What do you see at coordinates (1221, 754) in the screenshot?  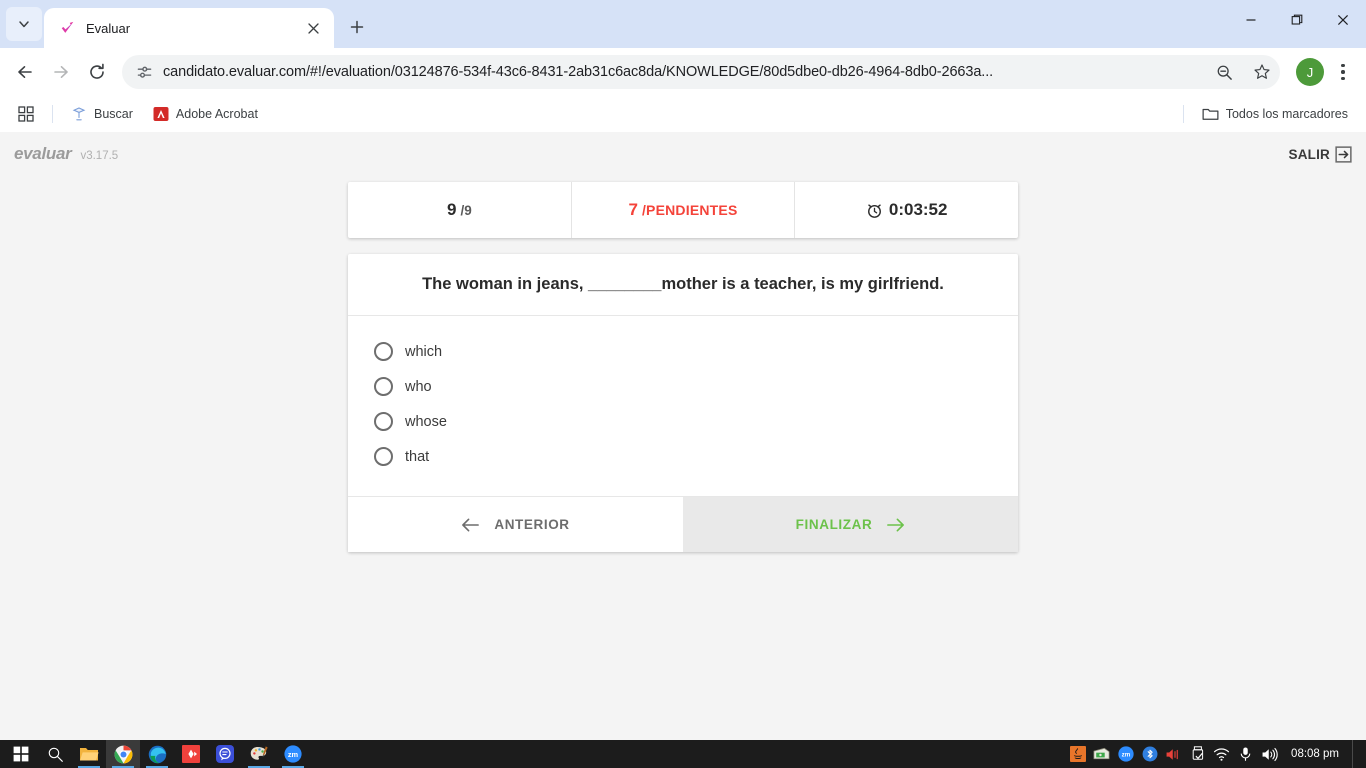 I see `wifi-icon` at bounding box center [1221, 754].